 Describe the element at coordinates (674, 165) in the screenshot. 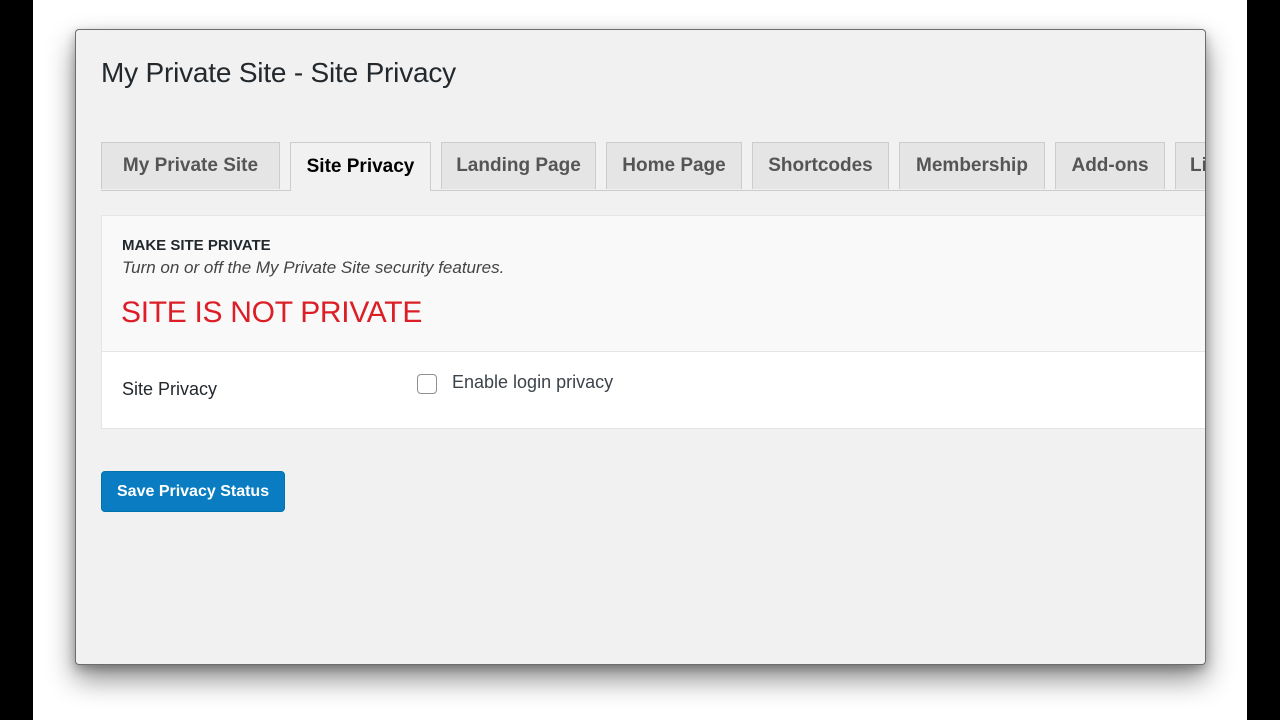

I see `tab-home-page: Home Page` at that location.